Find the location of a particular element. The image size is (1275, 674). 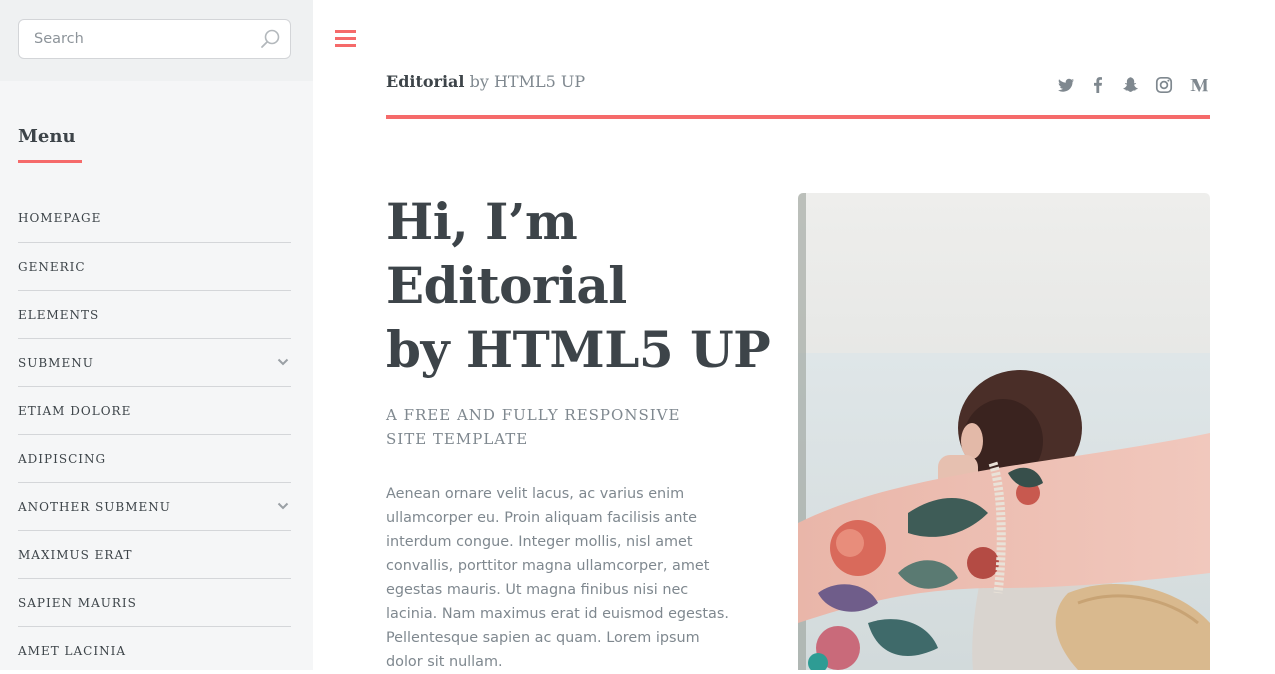

hero-title-line: by HTML5 UP is located at coordinates (578, 349).